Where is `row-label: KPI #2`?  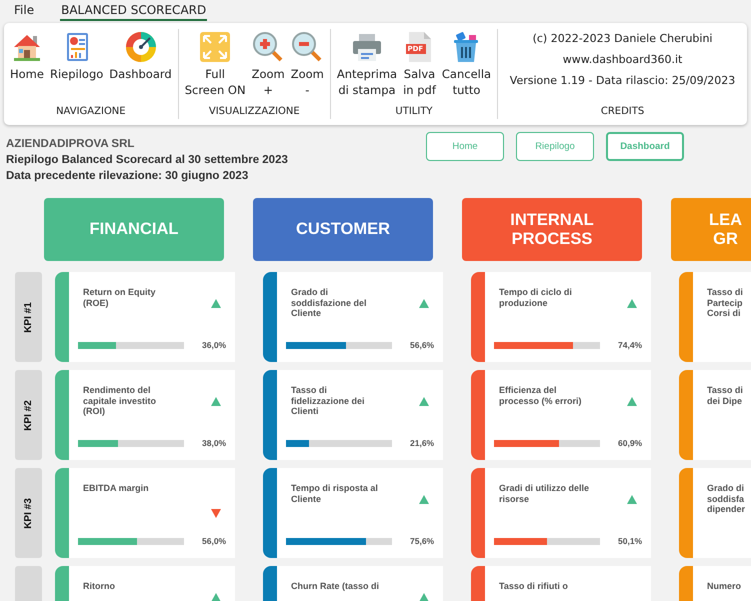 row-label: KPI #2 is located at coordinates (28, 415).